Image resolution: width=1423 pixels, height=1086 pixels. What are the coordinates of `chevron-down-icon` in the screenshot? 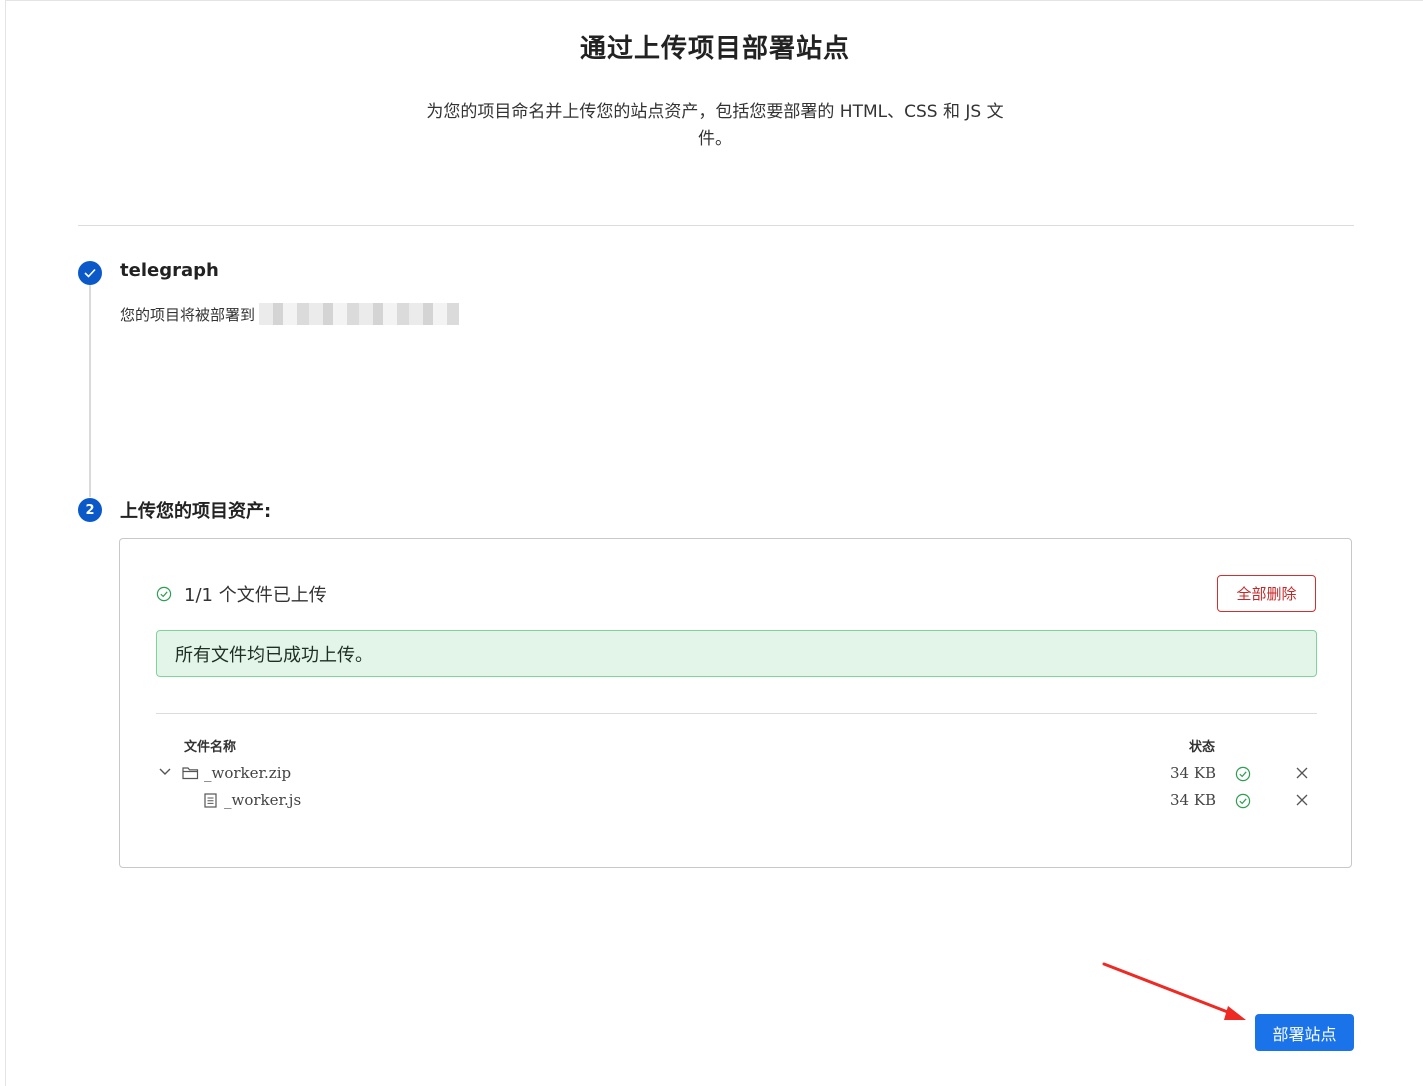 It's located at (165, 772).